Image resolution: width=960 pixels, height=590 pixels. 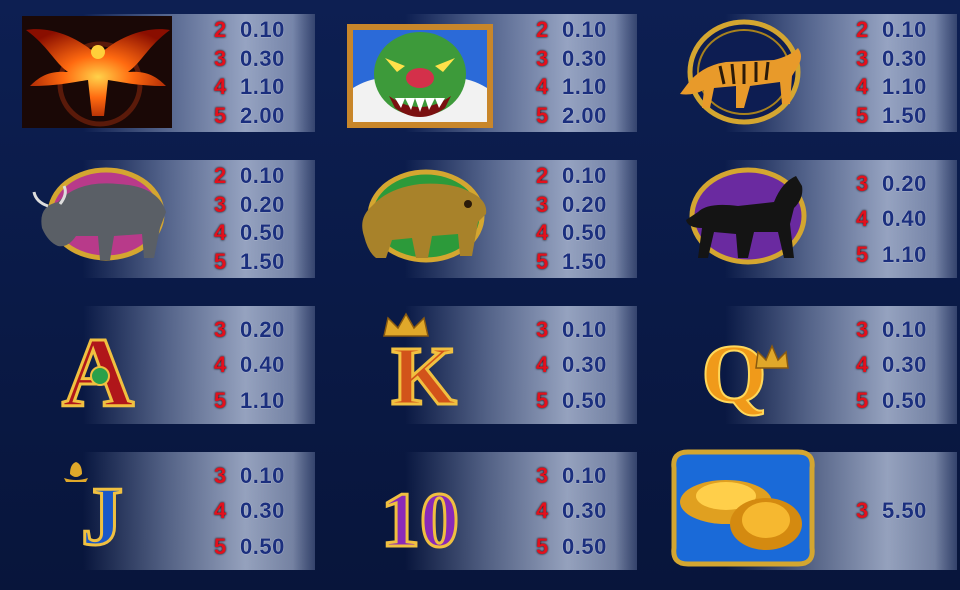 What do you see at coordinates (750, 509) in the screenshot?
I see `gold-ingot-icon` at bounding box center [750, 509].